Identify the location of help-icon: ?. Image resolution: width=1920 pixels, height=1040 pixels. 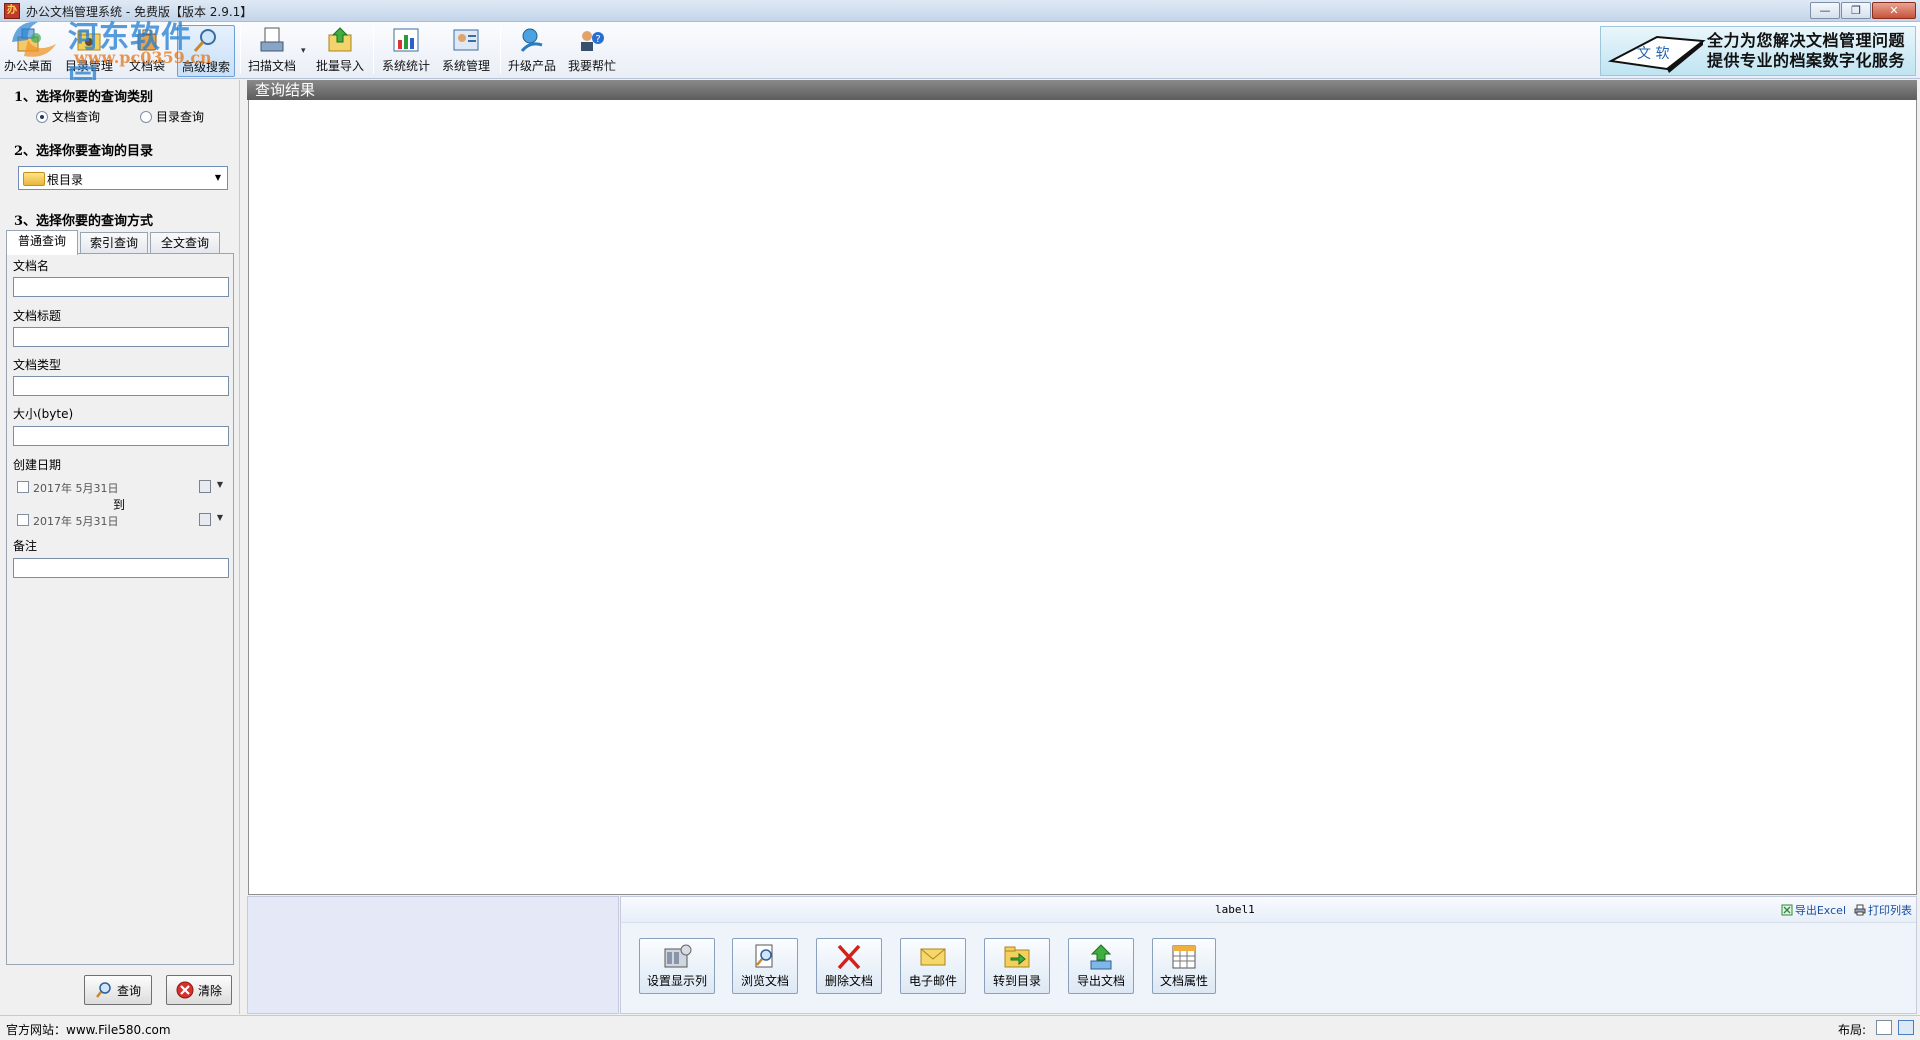
(592, 41).